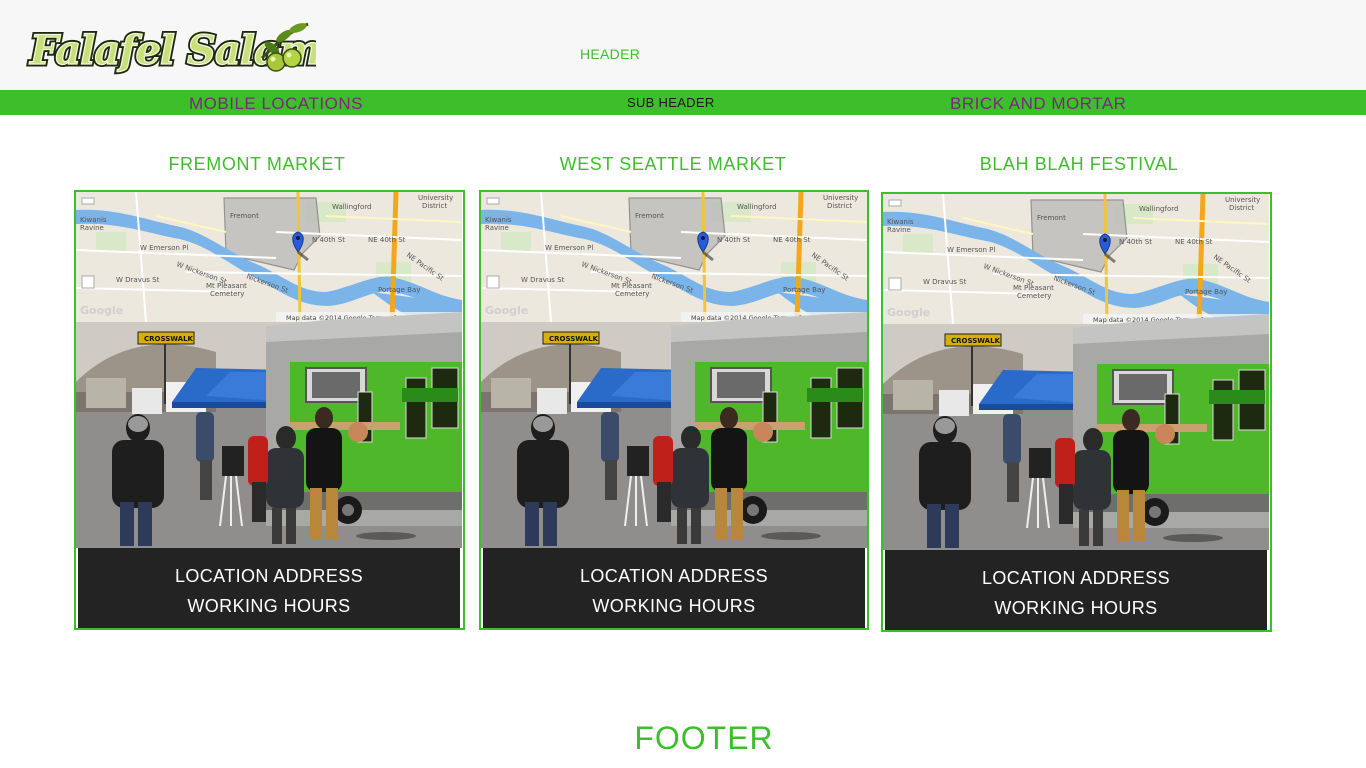 The width and height of the screenshot is (1366, 768). Describe the element at coordinates (1079, 164) in the screenshot. I see `location-title-blah-festival: BLAH BLAH FESTIVAL` at that location.